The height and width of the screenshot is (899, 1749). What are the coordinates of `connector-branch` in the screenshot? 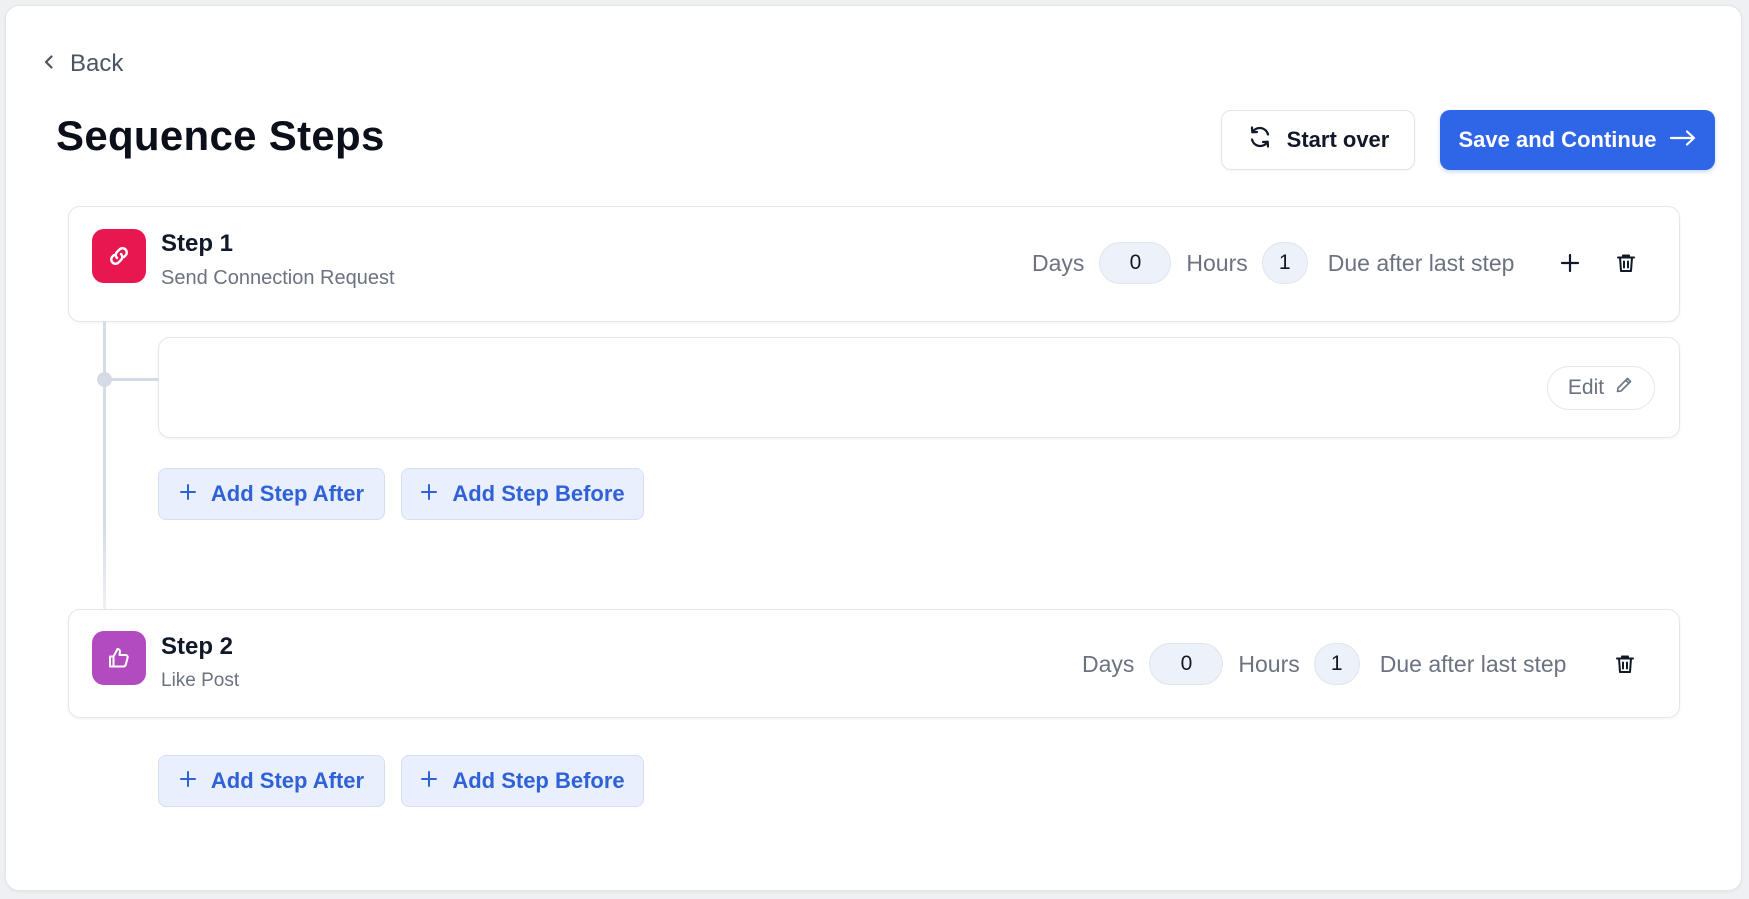 It's located at (133, 379).